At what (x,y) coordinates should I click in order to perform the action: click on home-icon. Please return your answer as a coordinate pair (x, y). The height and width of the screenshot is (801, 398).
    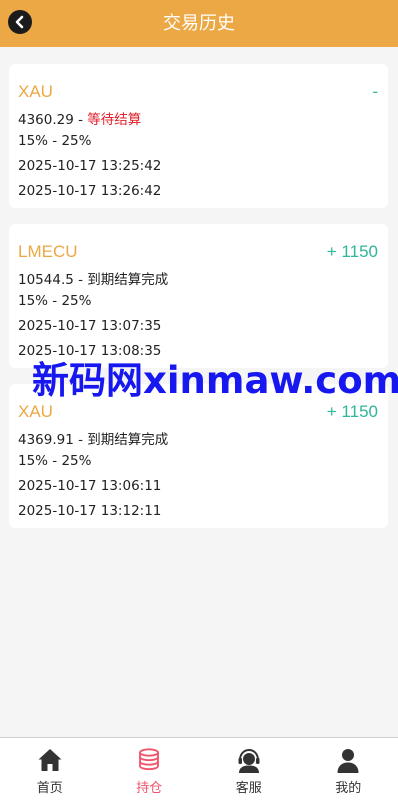
    Looking at the image, I should click on (50, 760).